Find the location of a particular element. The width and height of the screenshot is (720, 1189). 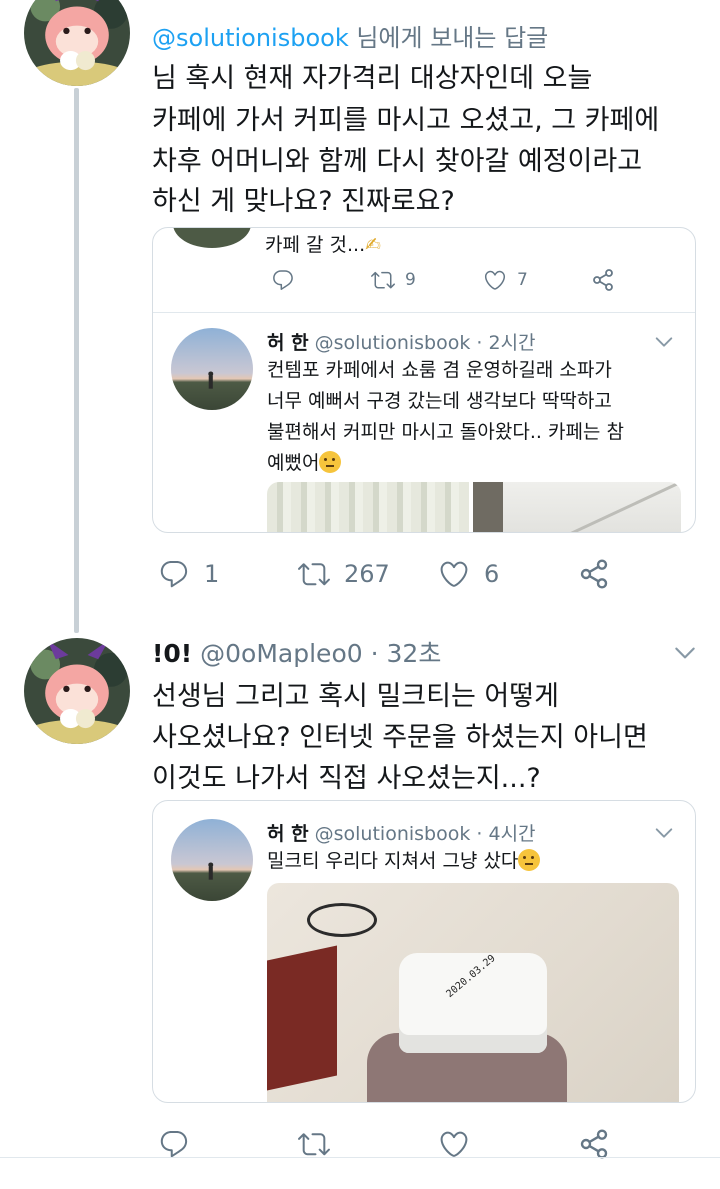

photo-red-book is located at coordinates (302, 1018).